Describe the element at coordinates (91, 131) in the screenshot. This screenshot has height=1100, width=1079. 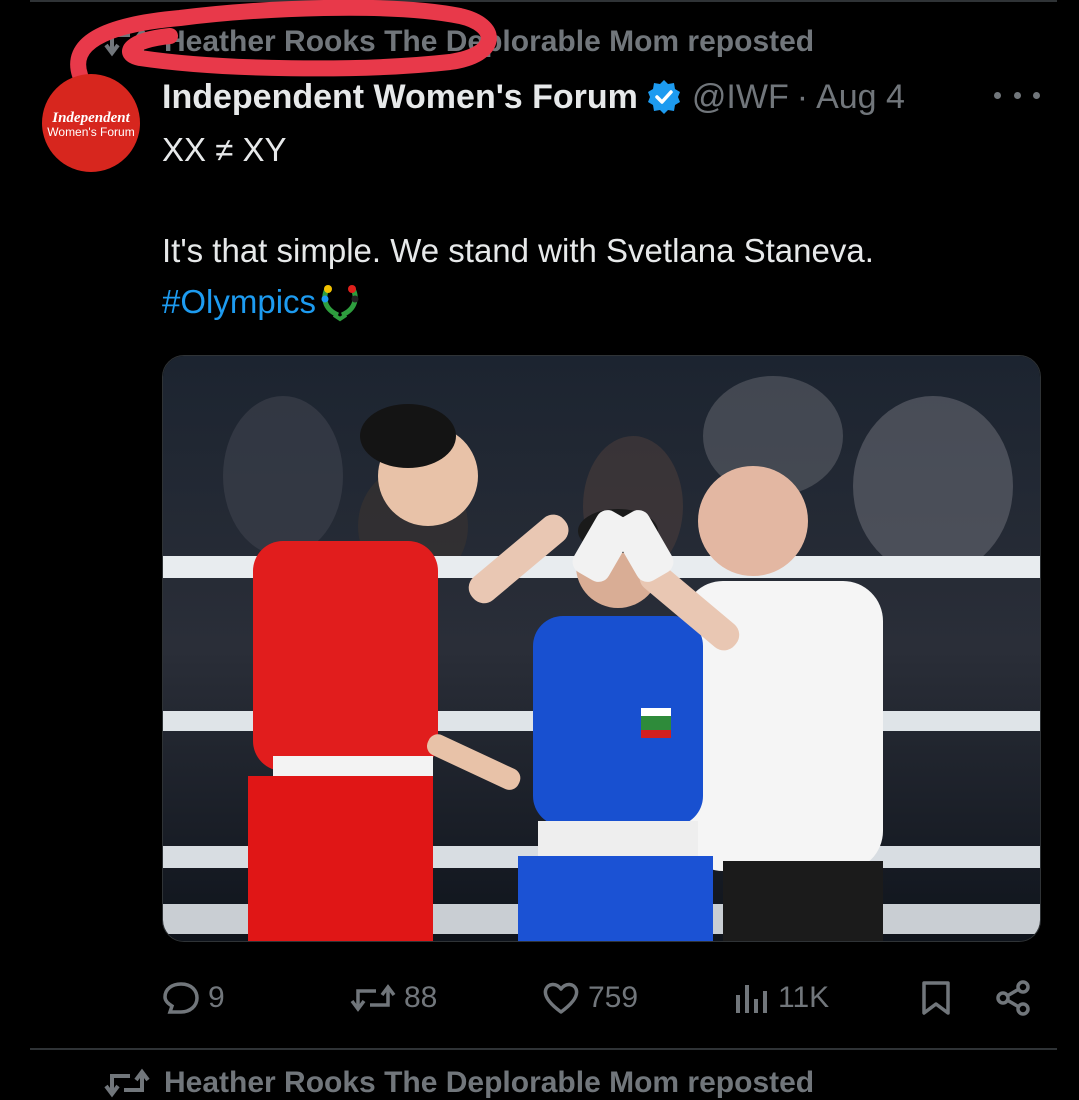
I see `avatar-text-line2: Women's Forum` at that location.